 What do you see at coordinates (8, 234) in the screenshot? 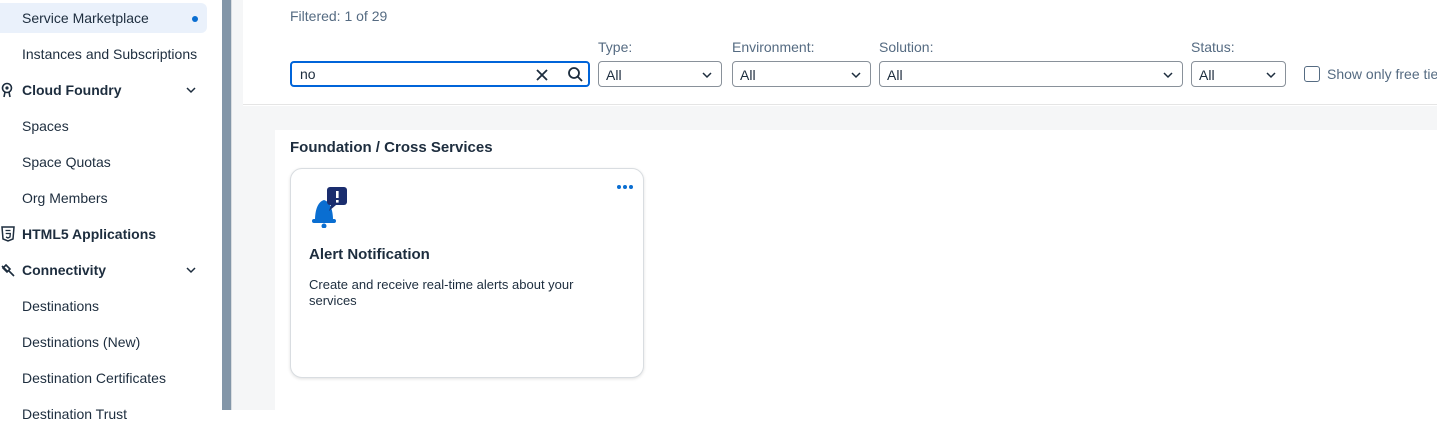
I see `html5-icon` at bounding box center [8, 234].